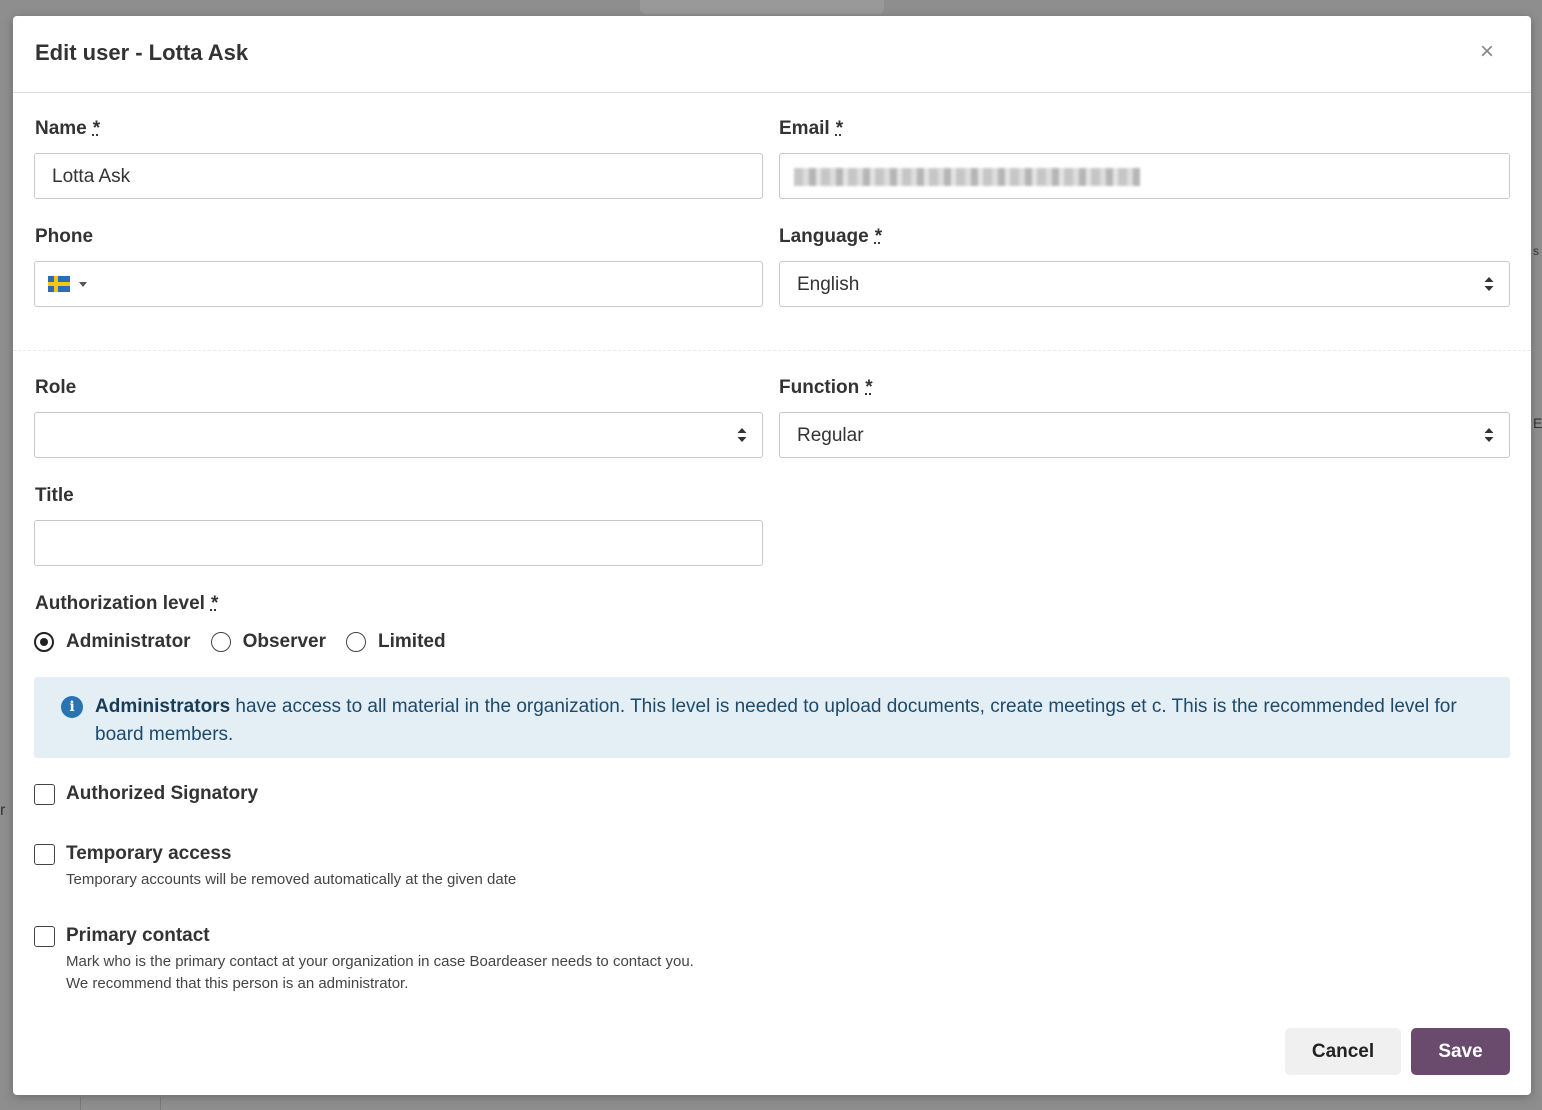 The width and height of the screenshot is (1542, 1110). I want to click on background-text: s, so click(1536, 251).